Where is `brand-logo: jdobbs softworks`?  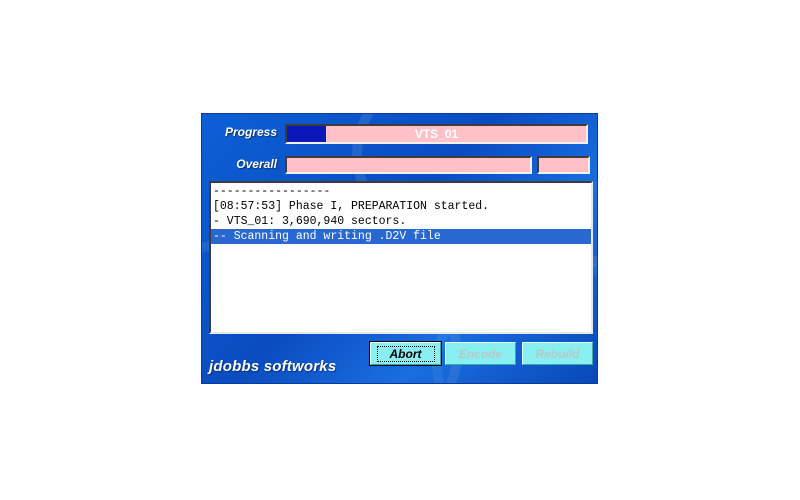
brand-logo: jdobbs softworks is located at coordinates (273, 366).